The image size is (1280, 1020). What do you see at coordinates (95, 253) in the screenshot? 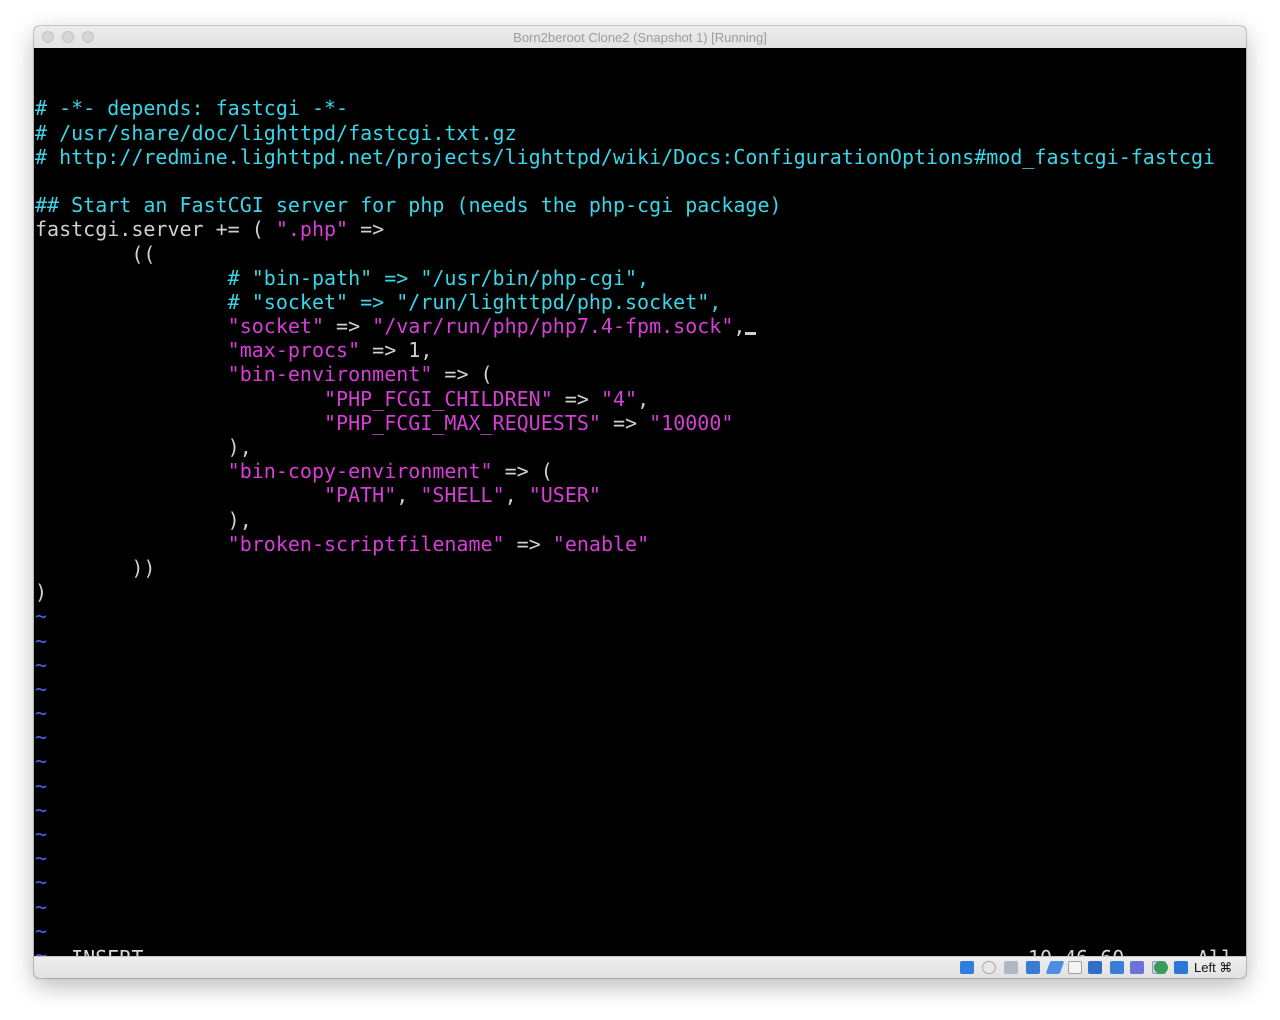
I see `code-token: ((` at bounding box center [95, 253].